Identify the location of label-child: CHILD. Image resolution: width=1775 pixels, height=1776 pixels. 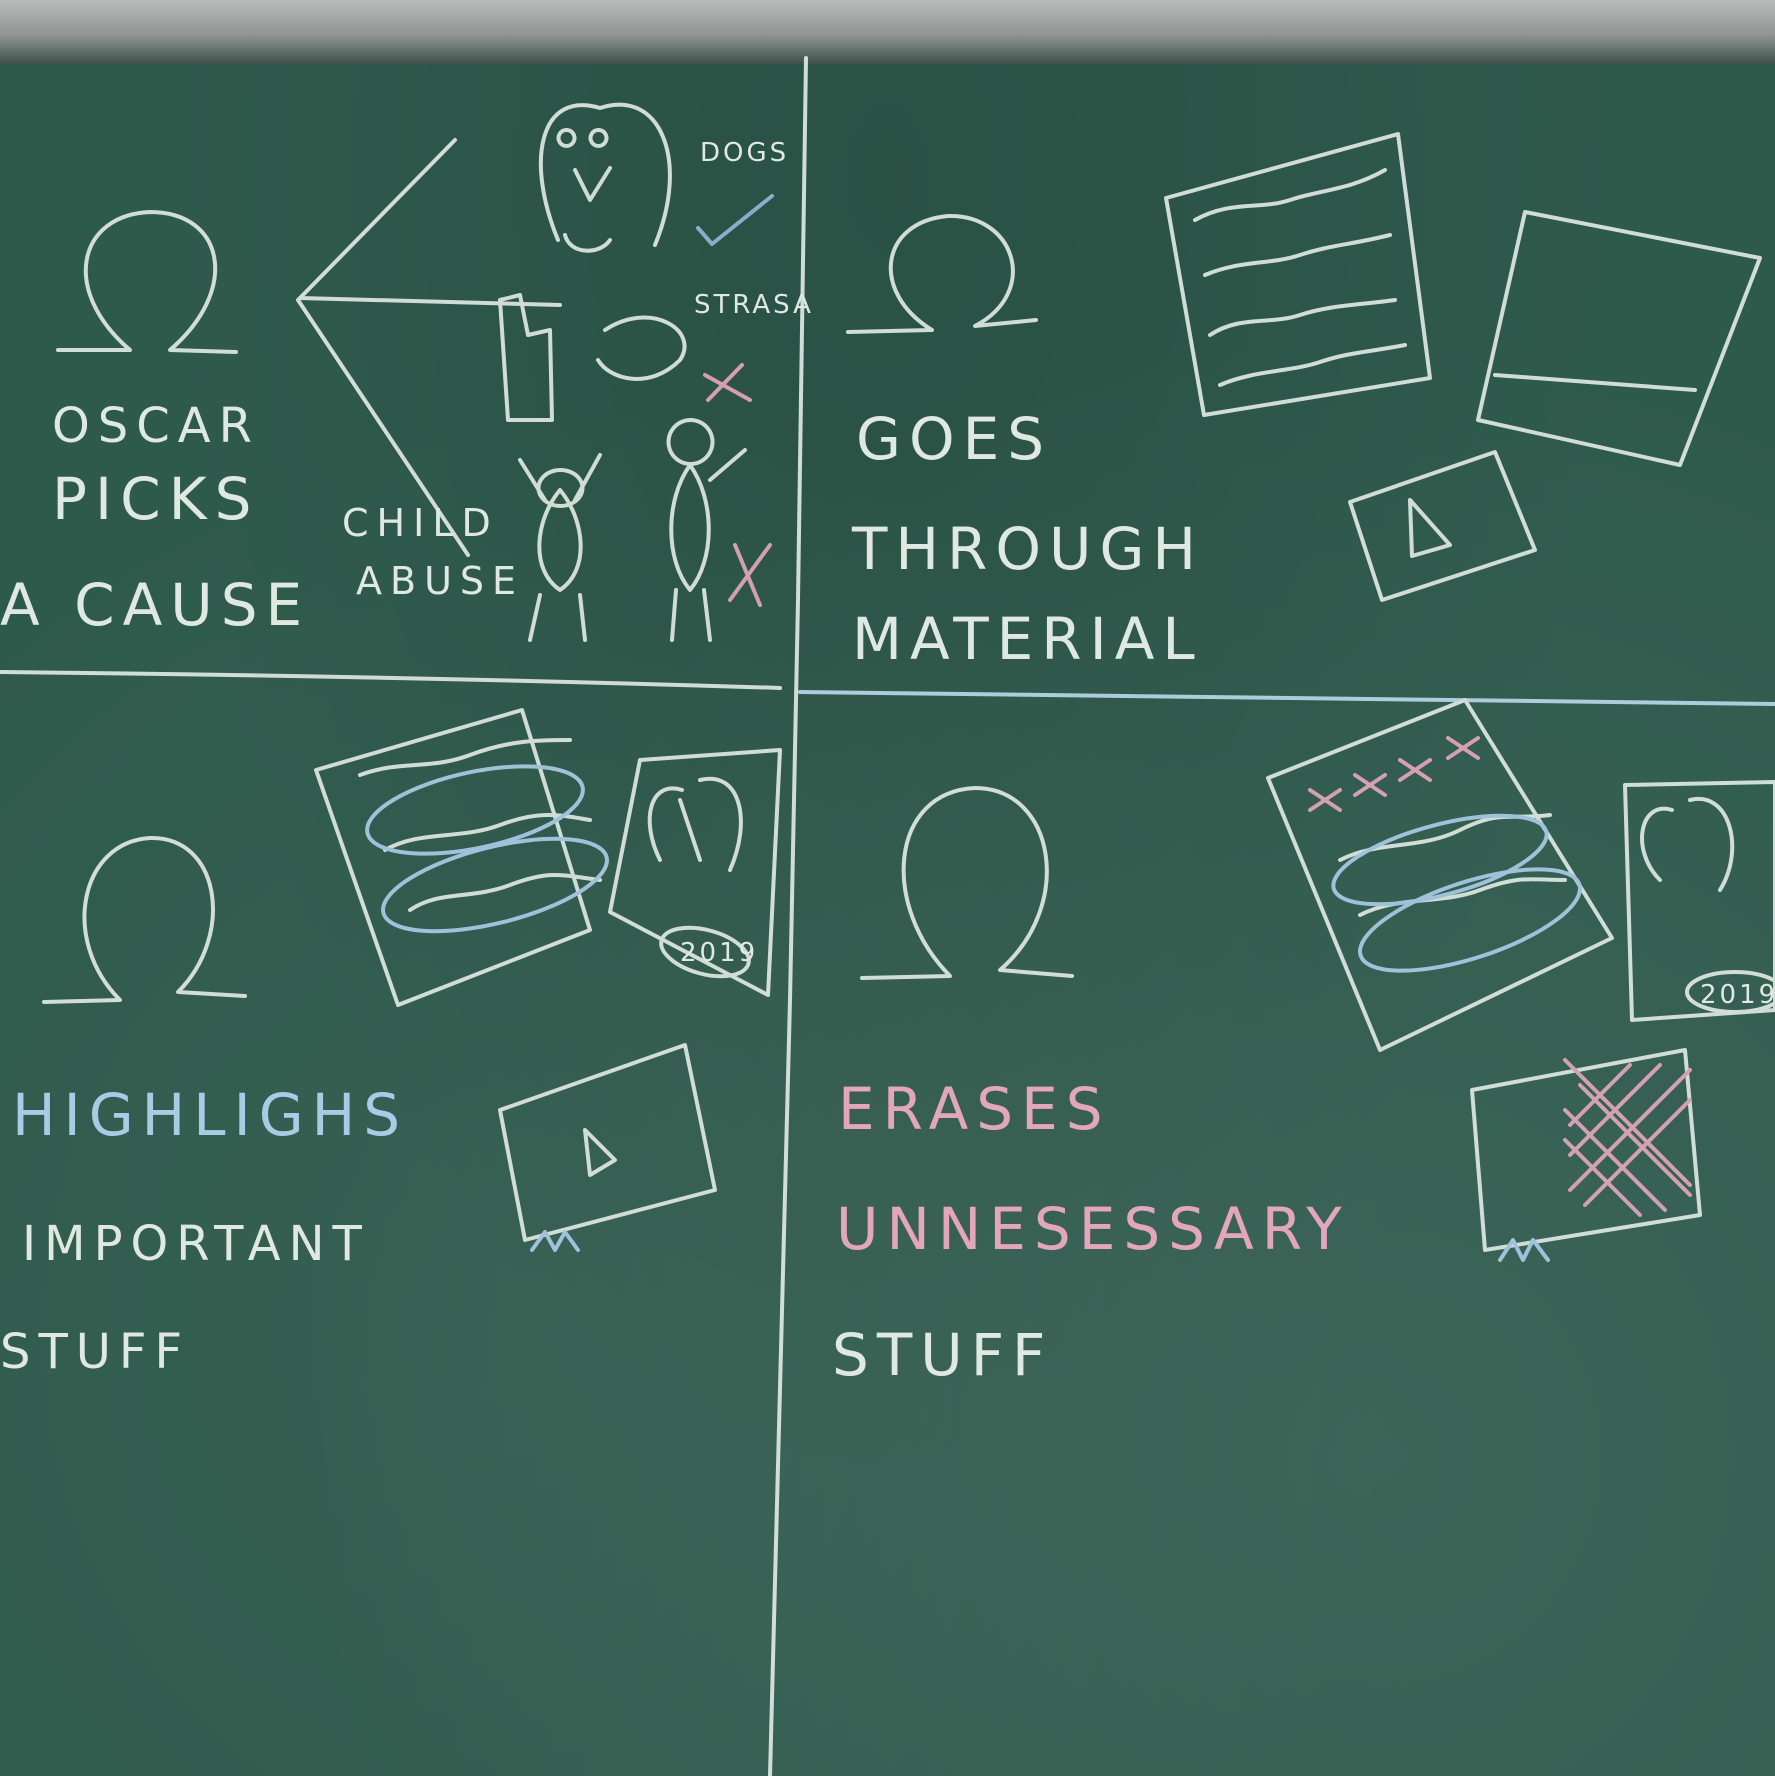
(420, 523).